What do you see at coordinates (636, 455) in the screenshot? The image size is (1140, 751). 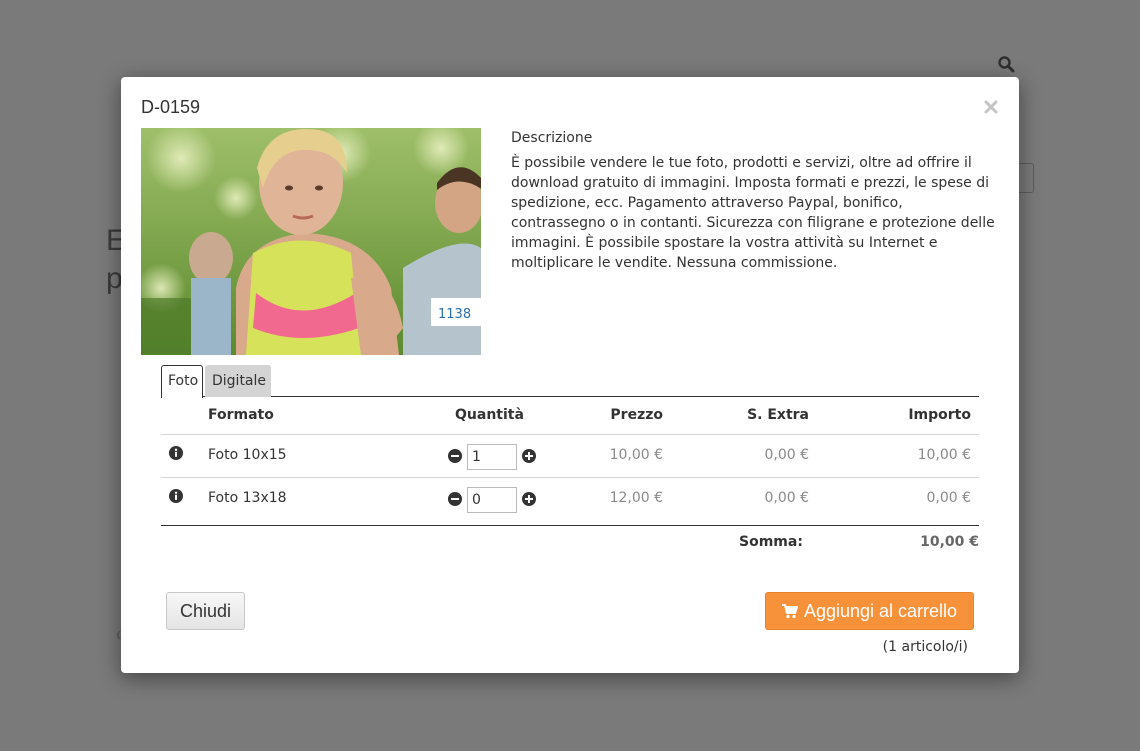 I see `row-prezzo: 10,00 €` at bounding box center [636, 455].